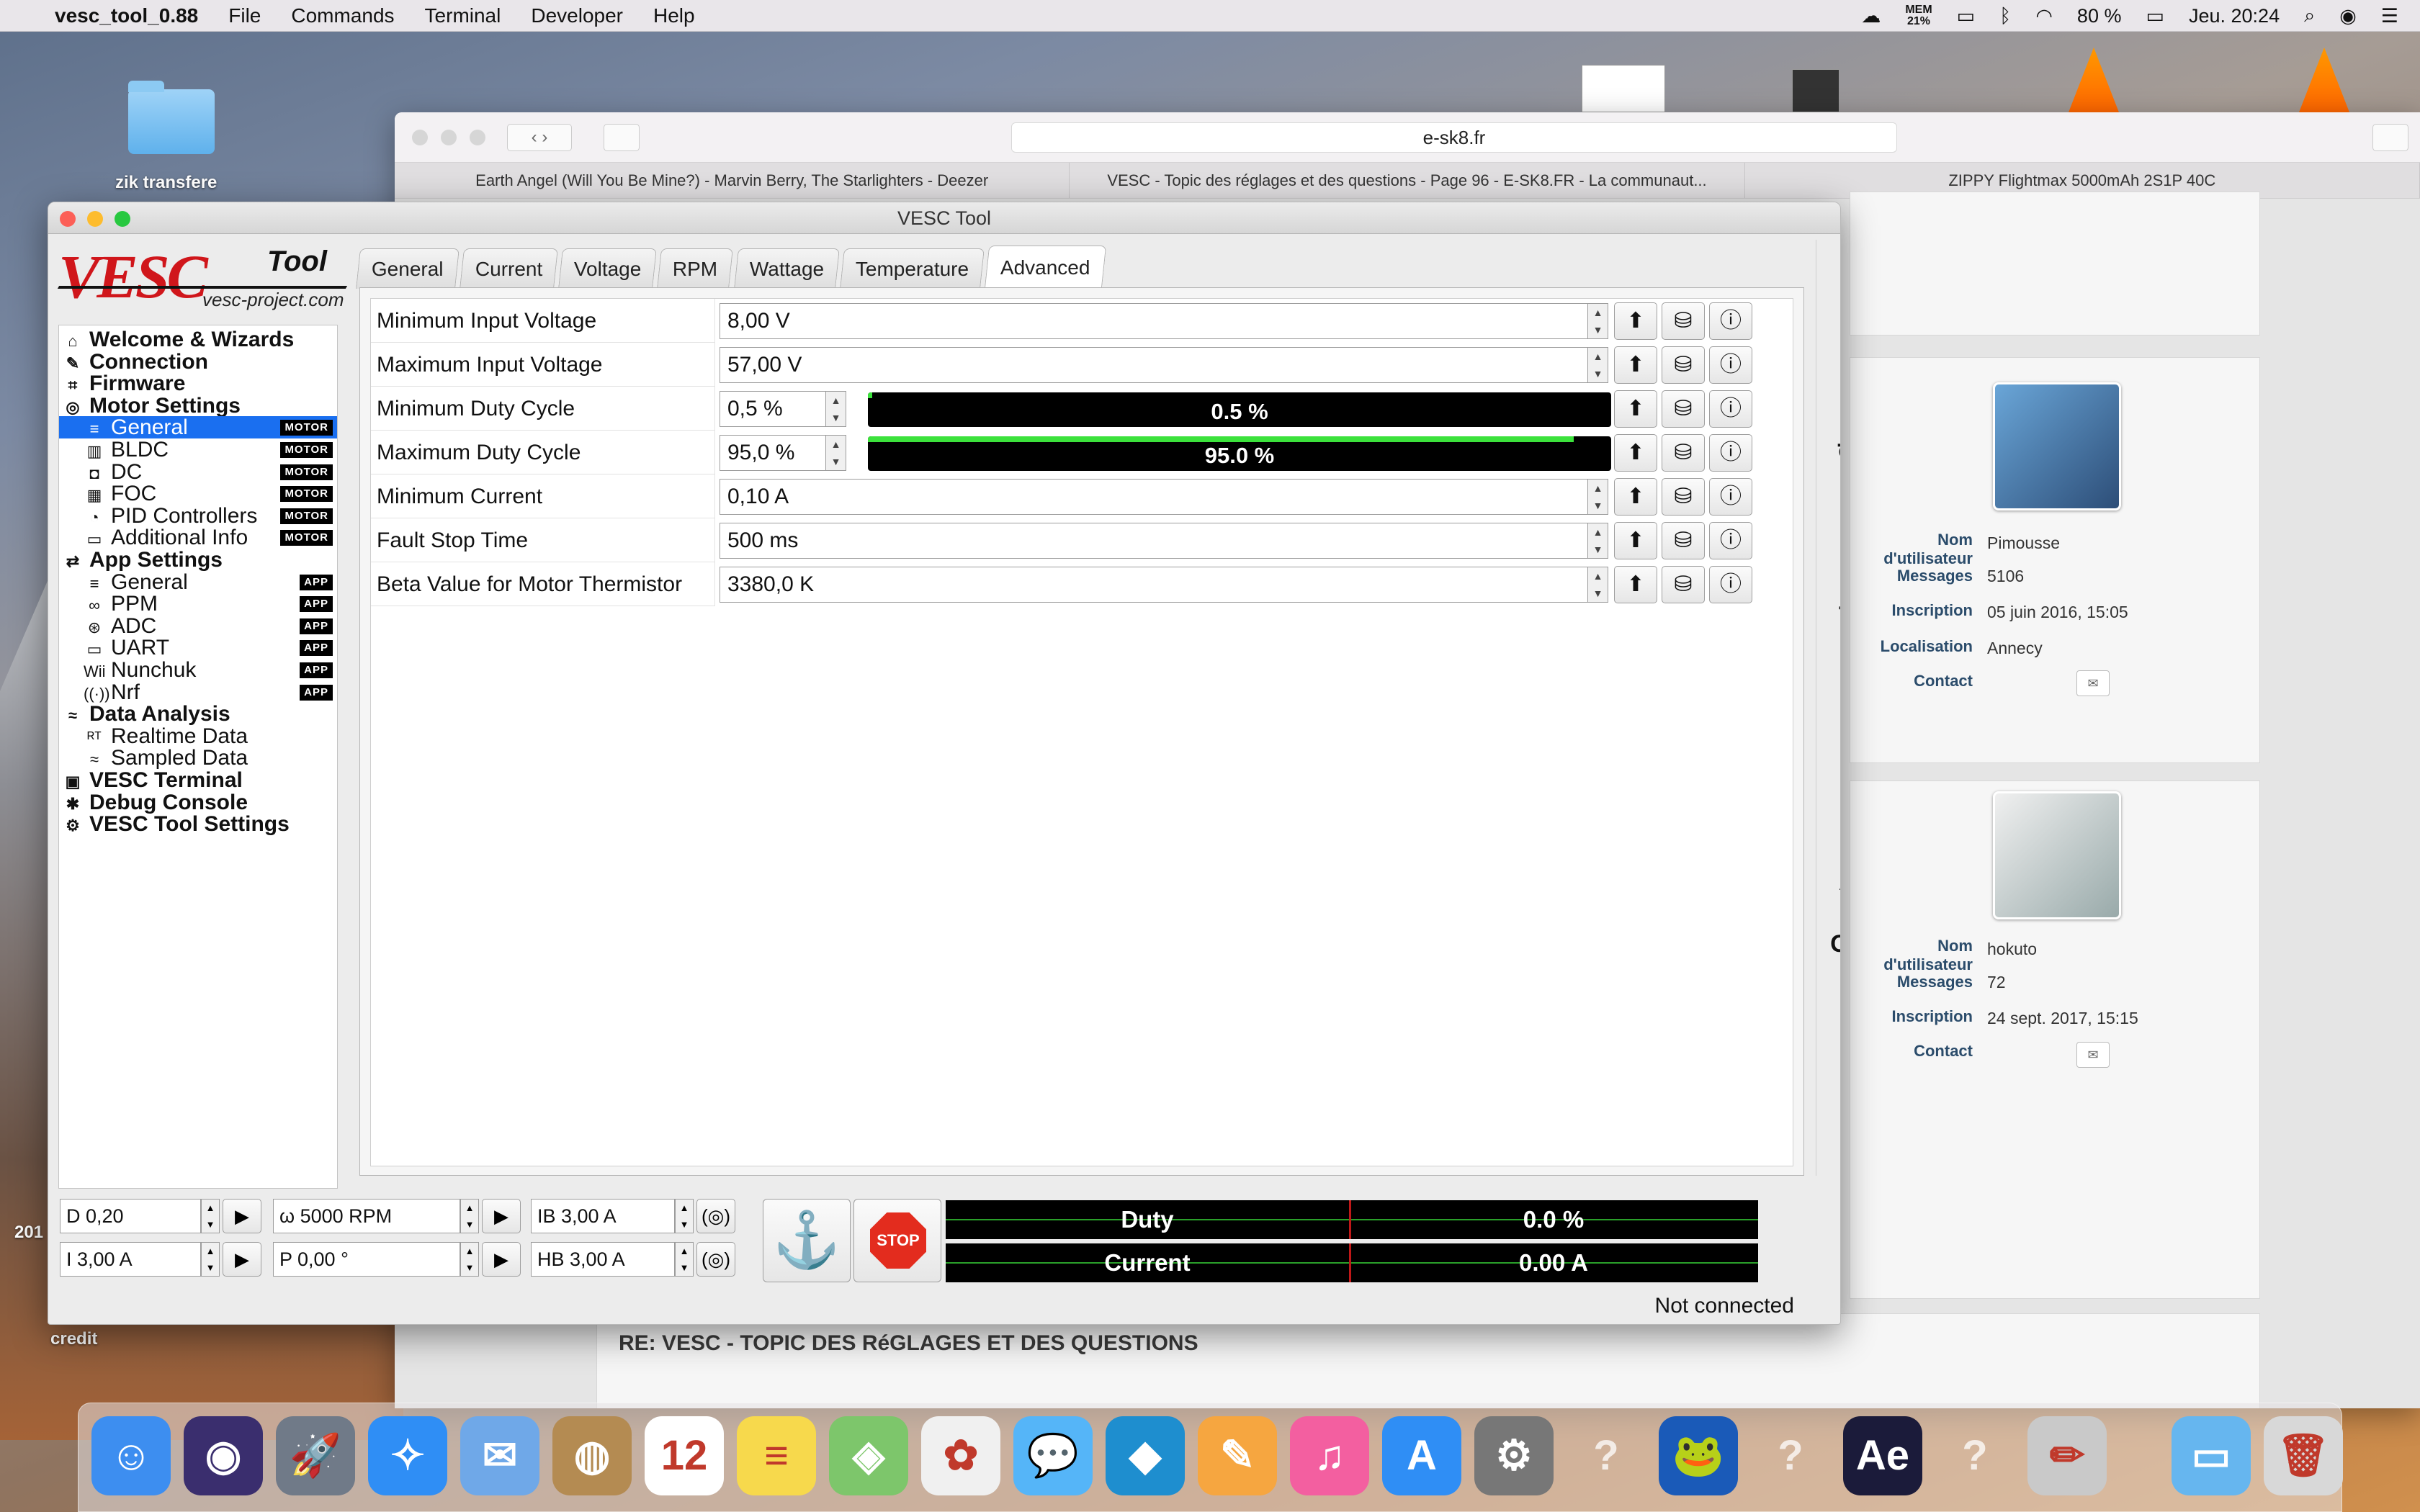  Describe the element at coordinates (674, 15) in the screenshot. I see `menu-help: Help` at that location.